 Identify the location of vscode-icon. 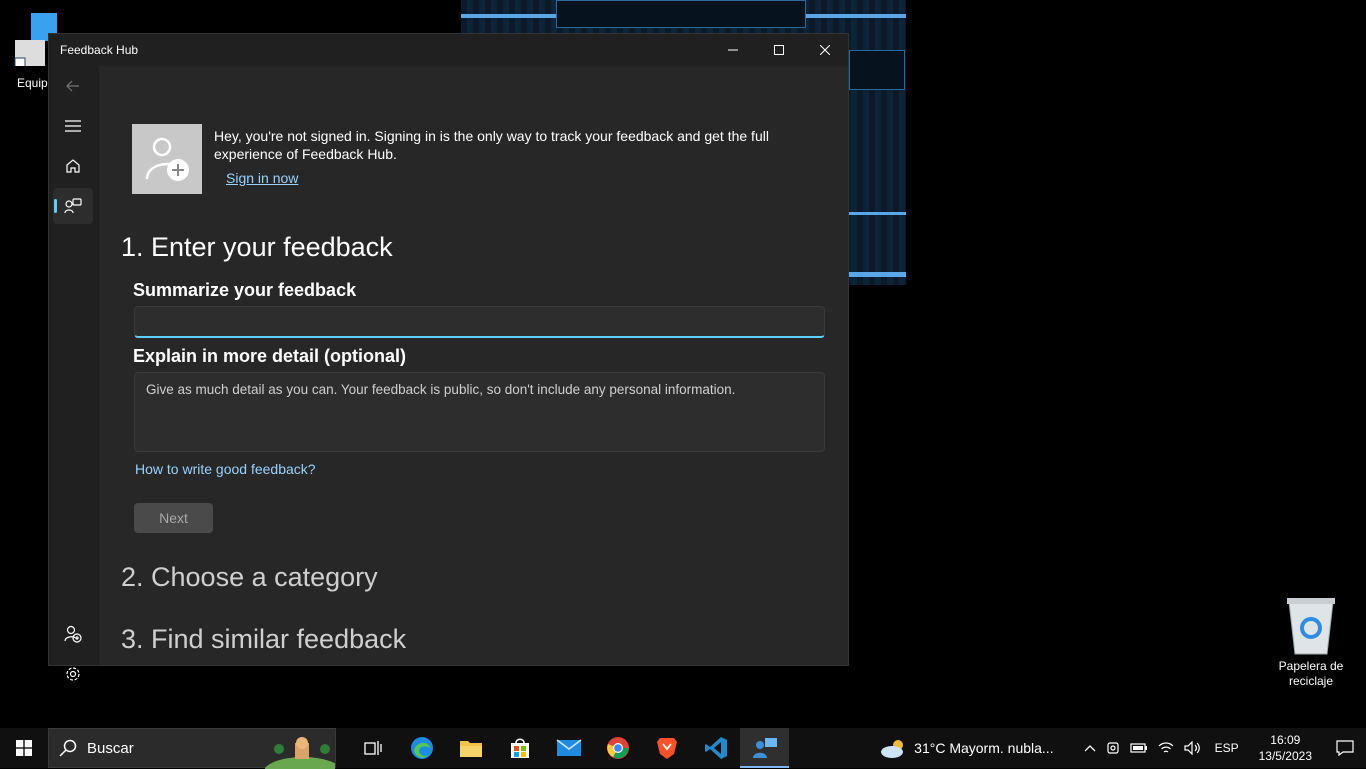
(715, 748).